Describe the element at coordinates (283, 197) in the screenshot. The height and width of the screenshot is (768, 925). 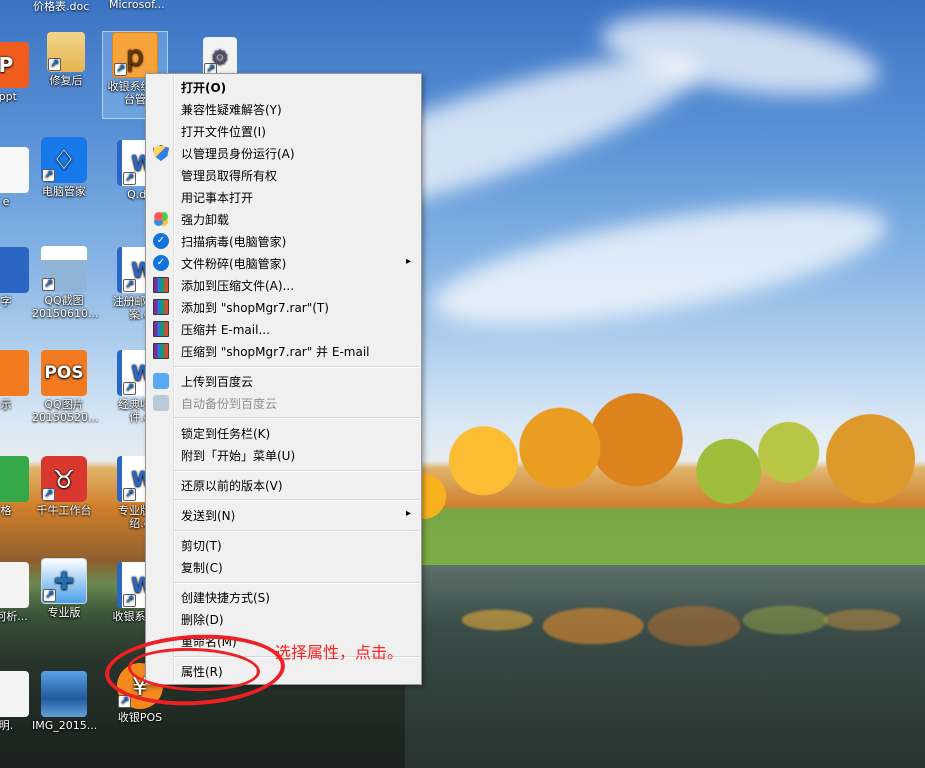
I see `menu-item-open-notepad: 用记事本打开` at that location.